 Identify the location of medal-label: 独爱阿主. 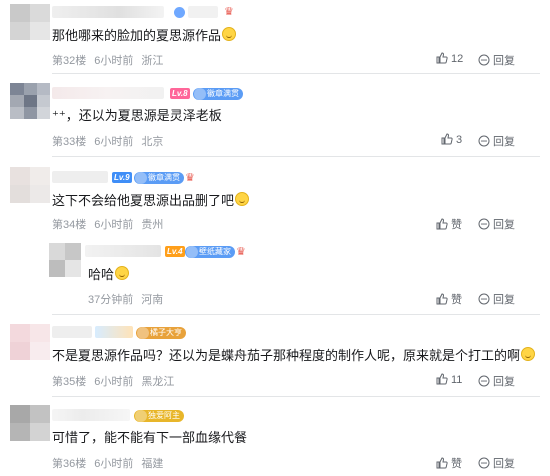
(164, 415).